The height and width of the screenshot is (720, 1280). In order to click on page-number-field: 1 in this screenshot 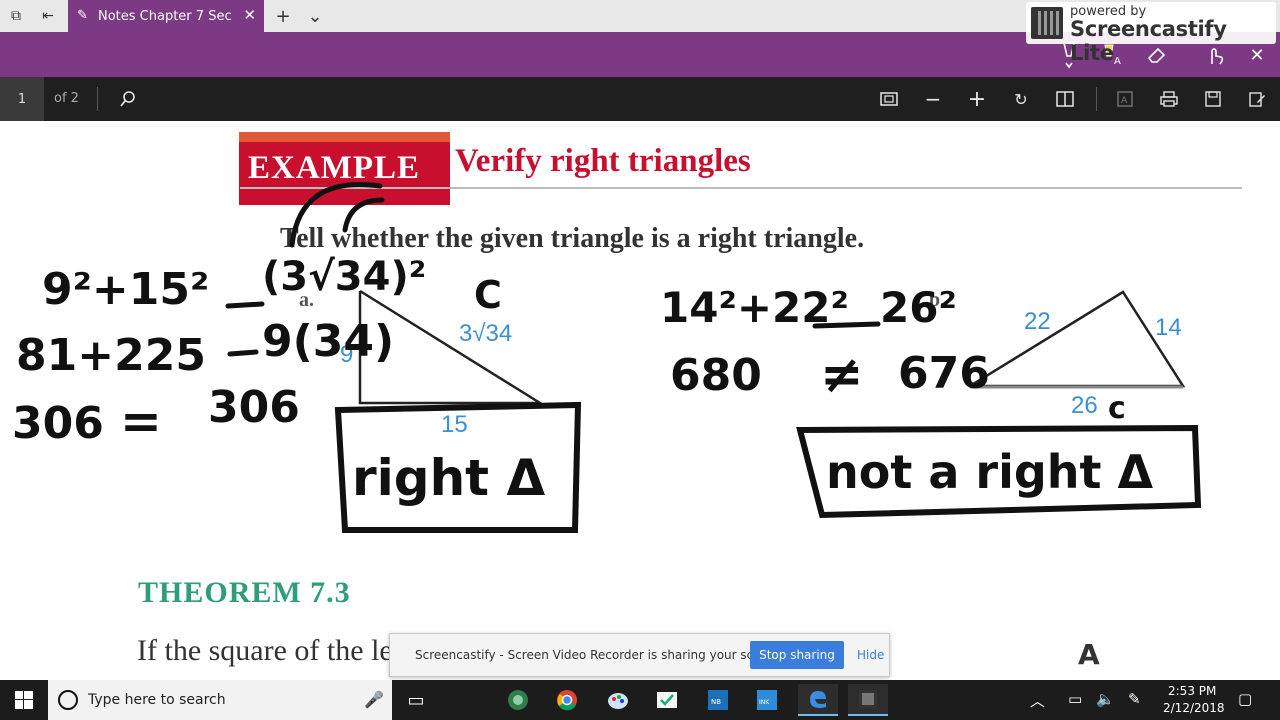, I will do `click(22, 99)`.